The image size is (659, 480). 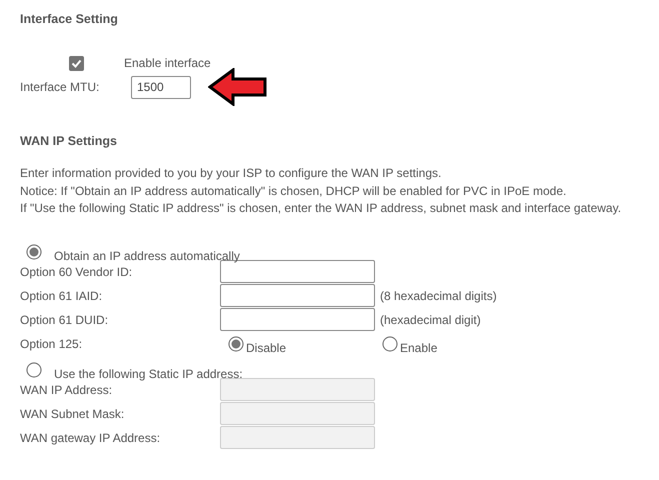 What do you see at coordinates (148, 373) in the screenshot?
I see `radio-label: Use the following Static IP address:` at bounding box center [148, 373].